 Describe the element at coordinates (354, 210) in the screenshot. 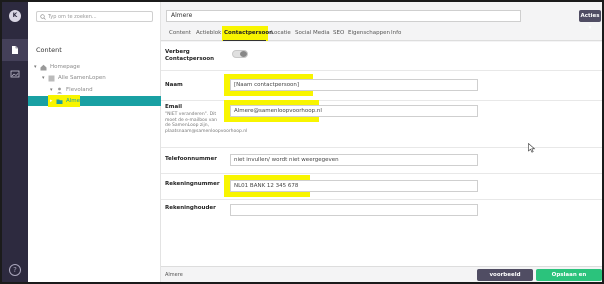

I see `account-holder-field` at that location.